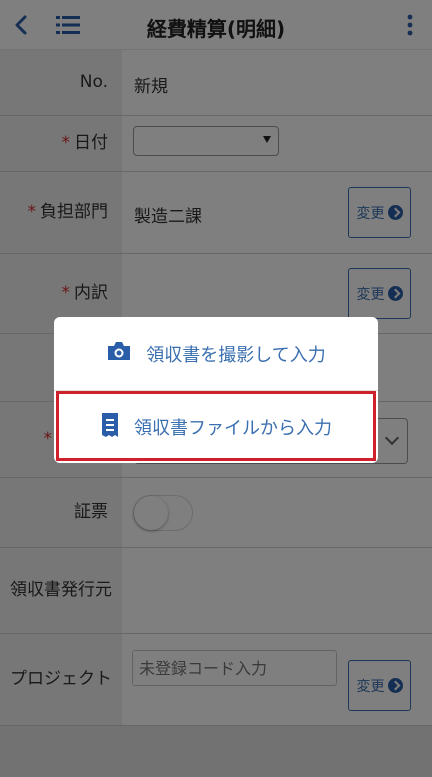  What do you see at coordinates (119, 353) in the screenshot?
I see `camera-icon` at bounding box center [119, 353].